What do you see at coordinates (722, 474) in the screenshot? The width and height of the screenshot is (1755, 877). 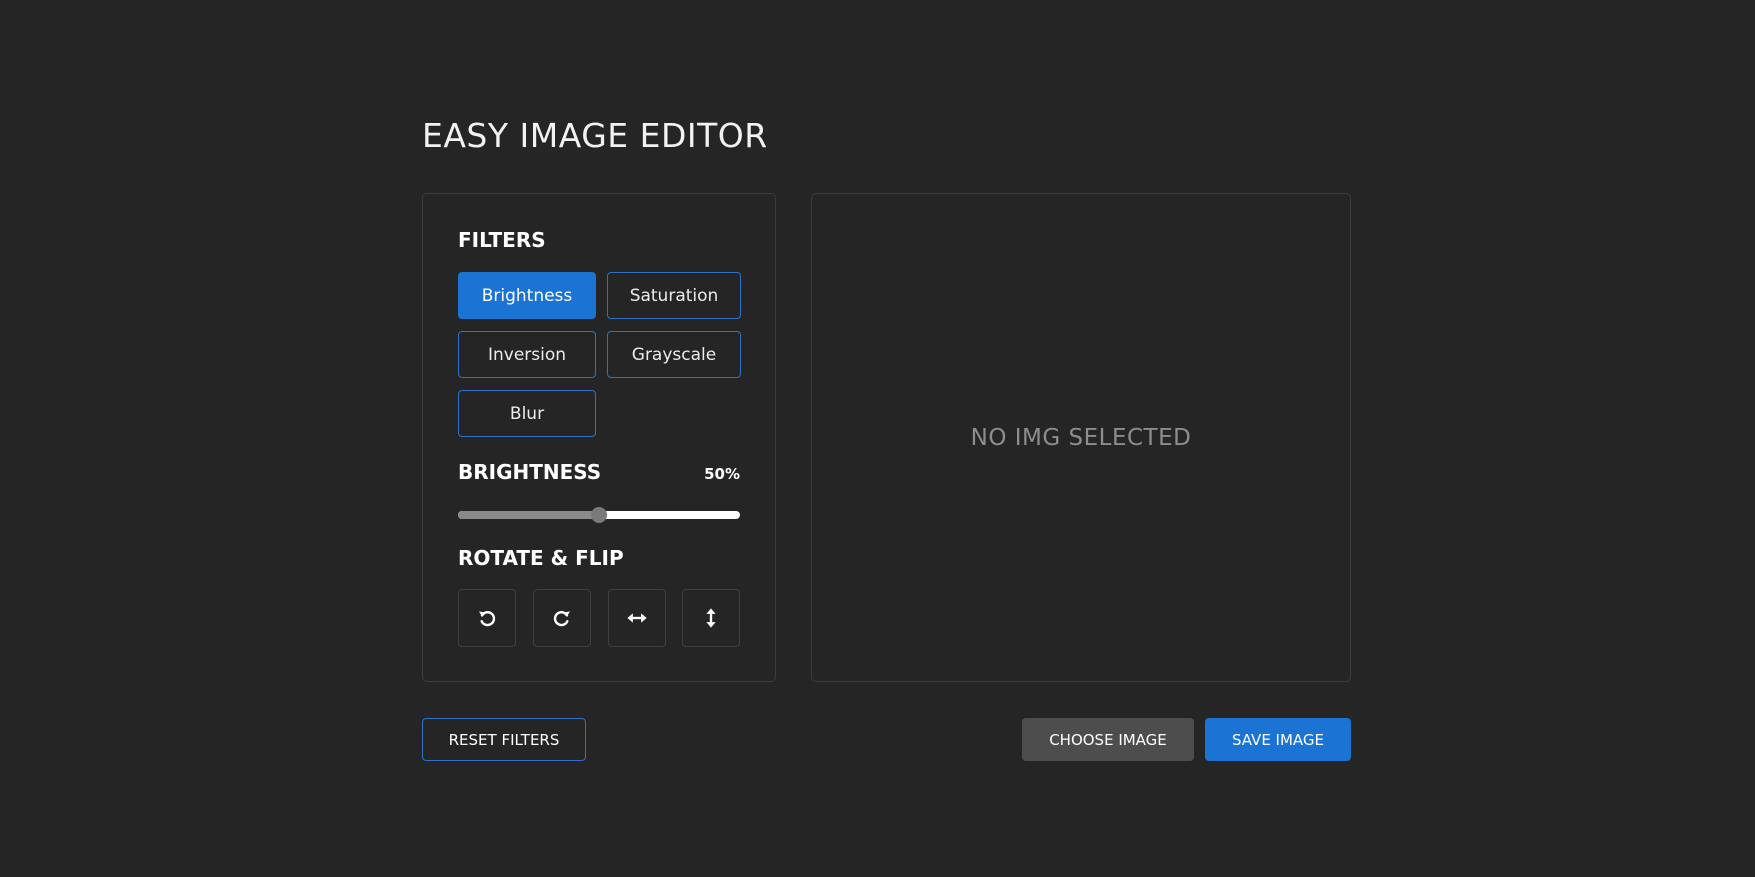 I see `slider-value: 50%` at bounding box center [722, 474].